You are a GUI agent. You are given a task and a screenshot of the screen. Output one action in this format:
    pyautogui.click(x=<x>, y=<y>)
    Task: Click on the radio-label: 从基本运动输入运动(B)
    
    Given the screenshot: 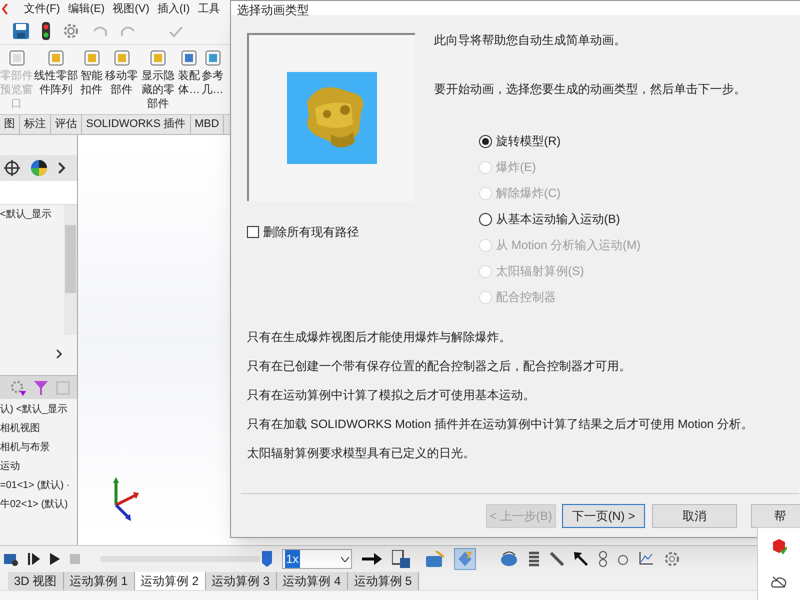 What is the action you would take?
    pyautogui.click(x=558, y=219)
    